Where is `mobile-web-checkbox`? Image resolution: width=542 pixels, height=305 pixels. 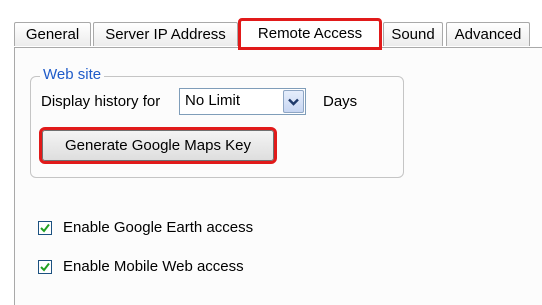
mobile-web-checkbox is located at coordinates (45, 267).